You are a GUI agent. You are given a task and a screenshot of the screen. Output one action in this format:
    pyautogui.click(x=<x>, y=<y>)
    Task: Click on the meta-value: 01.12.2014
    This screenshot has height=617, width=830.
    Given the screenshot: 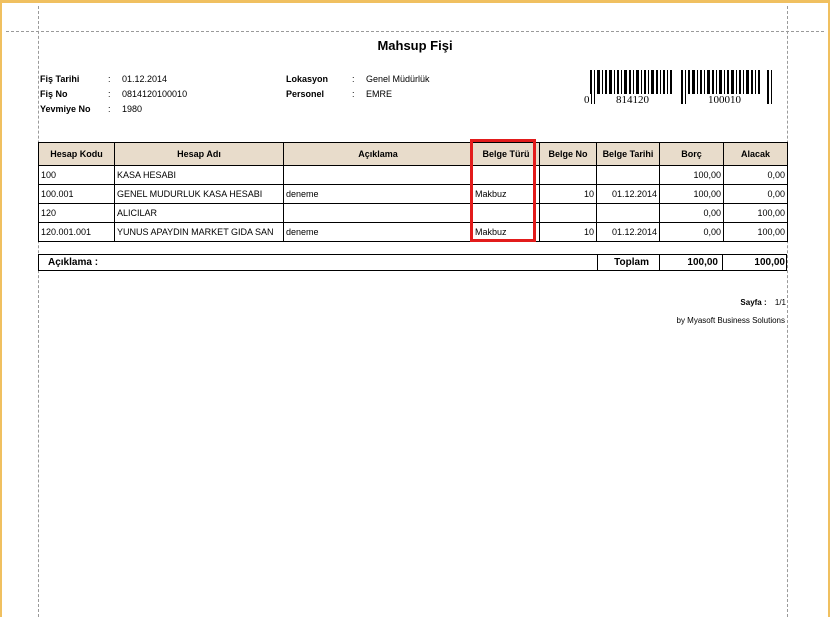 What is the action you would take?
    pyautogui.click(x=145, y=79)
    